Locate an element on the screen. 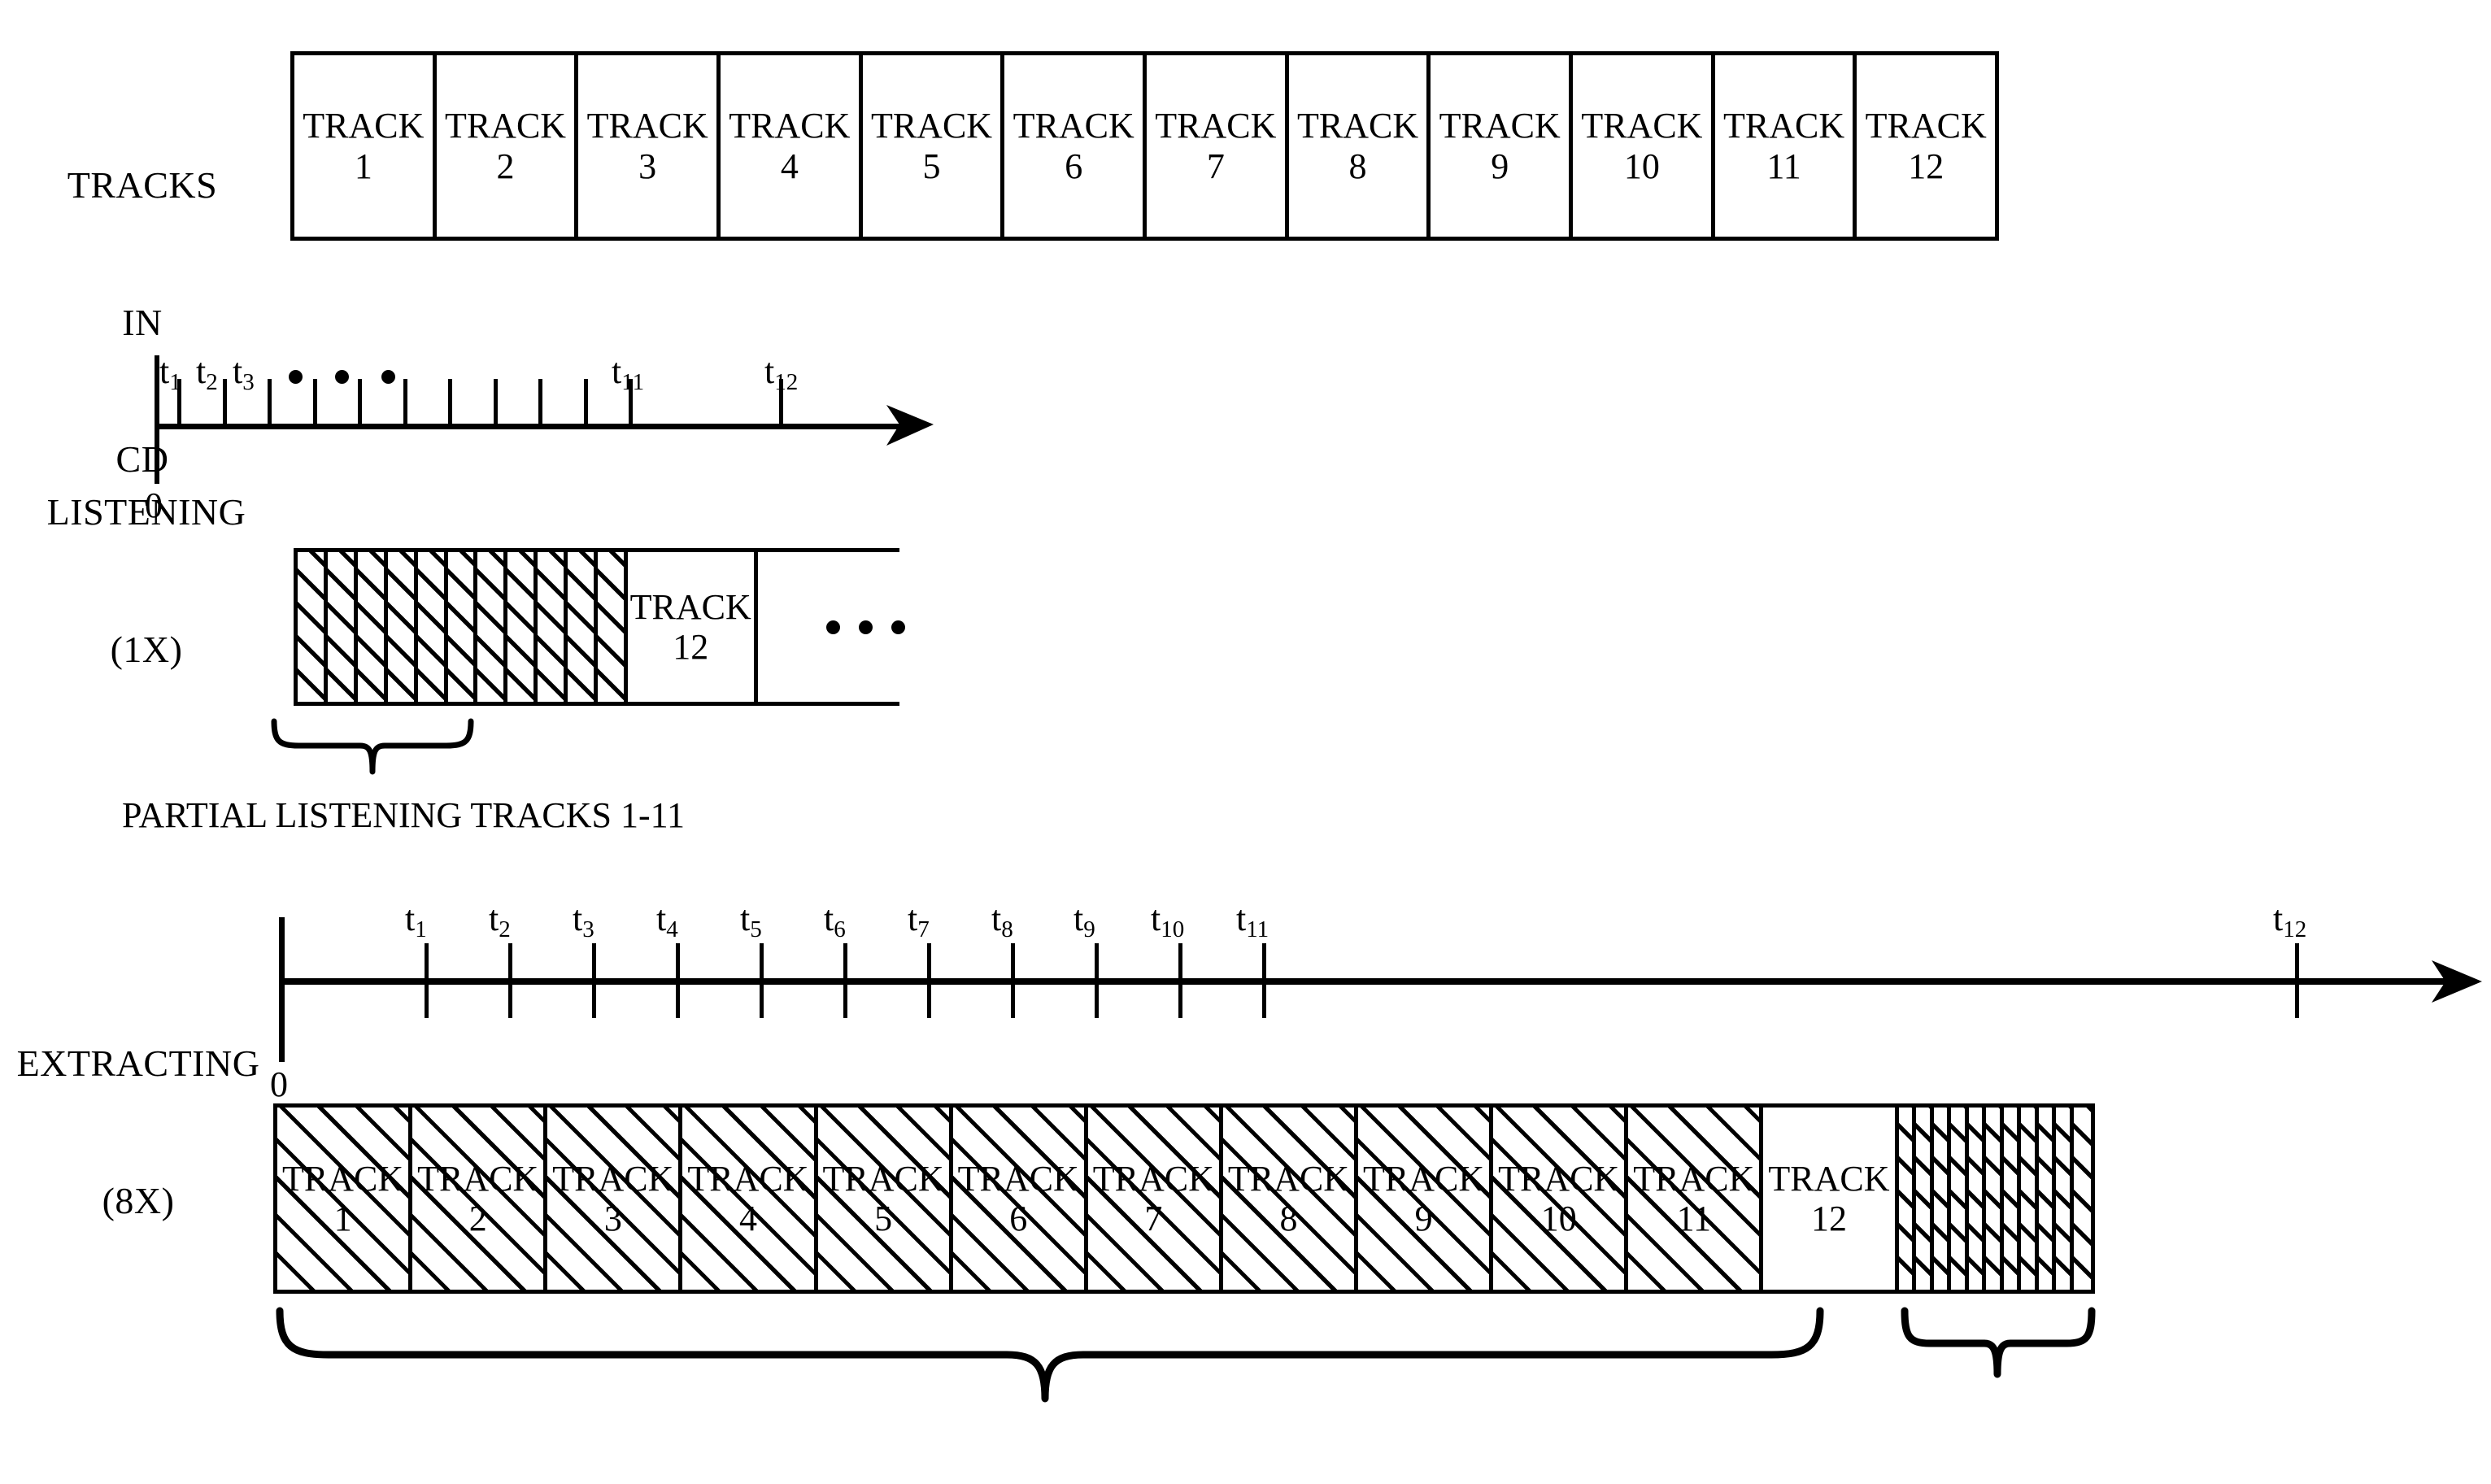 The image size is (2491, 1484). listening-block-bottom-extension is located at coordinates (865, 704).